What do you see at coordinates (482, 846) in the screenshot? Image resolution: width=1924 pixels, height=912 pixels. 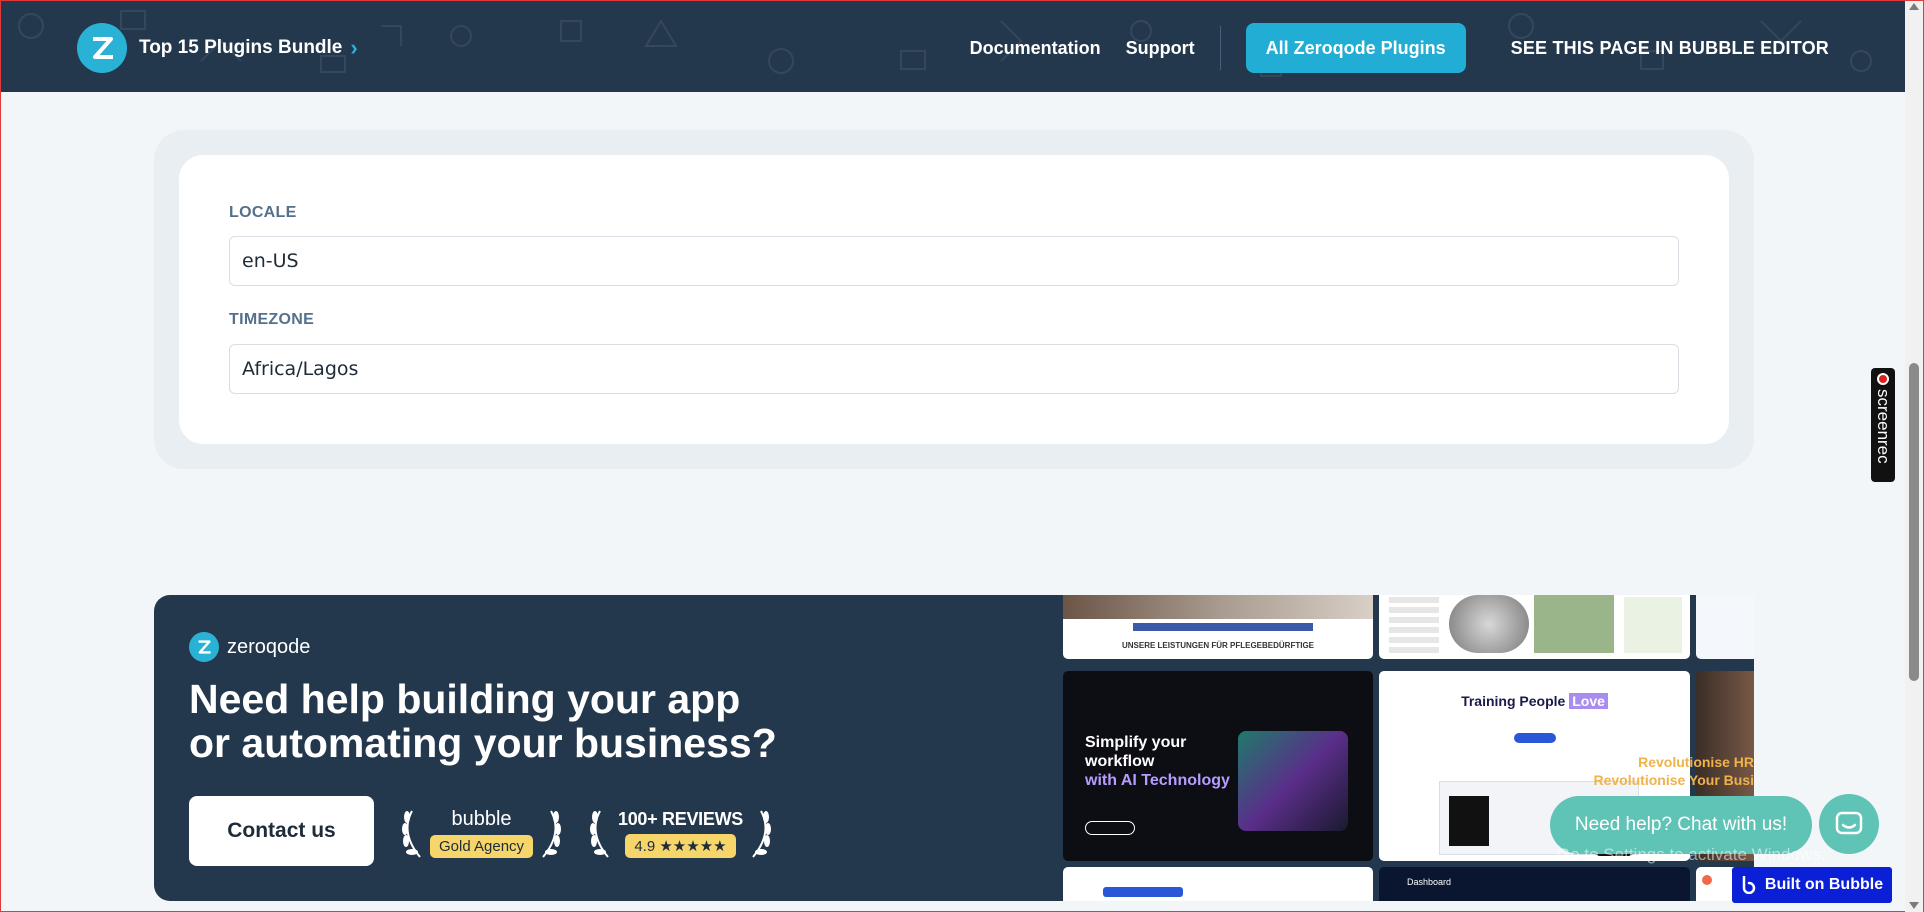 I see `gold-agency-pill: Gold Agency` at bounding box center [482, 846].